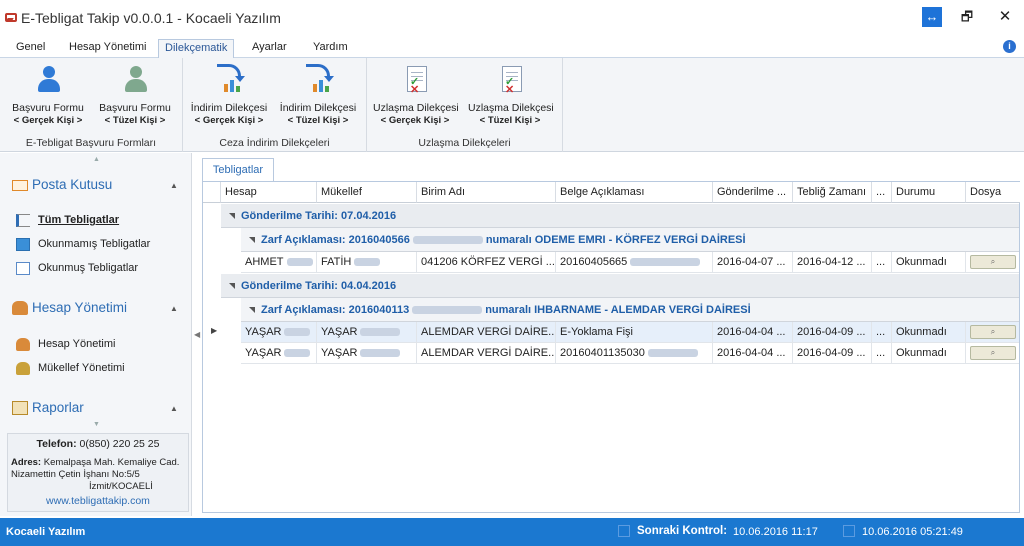 The width and height of the screenshot is (1024, 546). Describe the element at coordinates (96, 424) in the screenshot. I see `chevron-down-icon: ▼` at that location.